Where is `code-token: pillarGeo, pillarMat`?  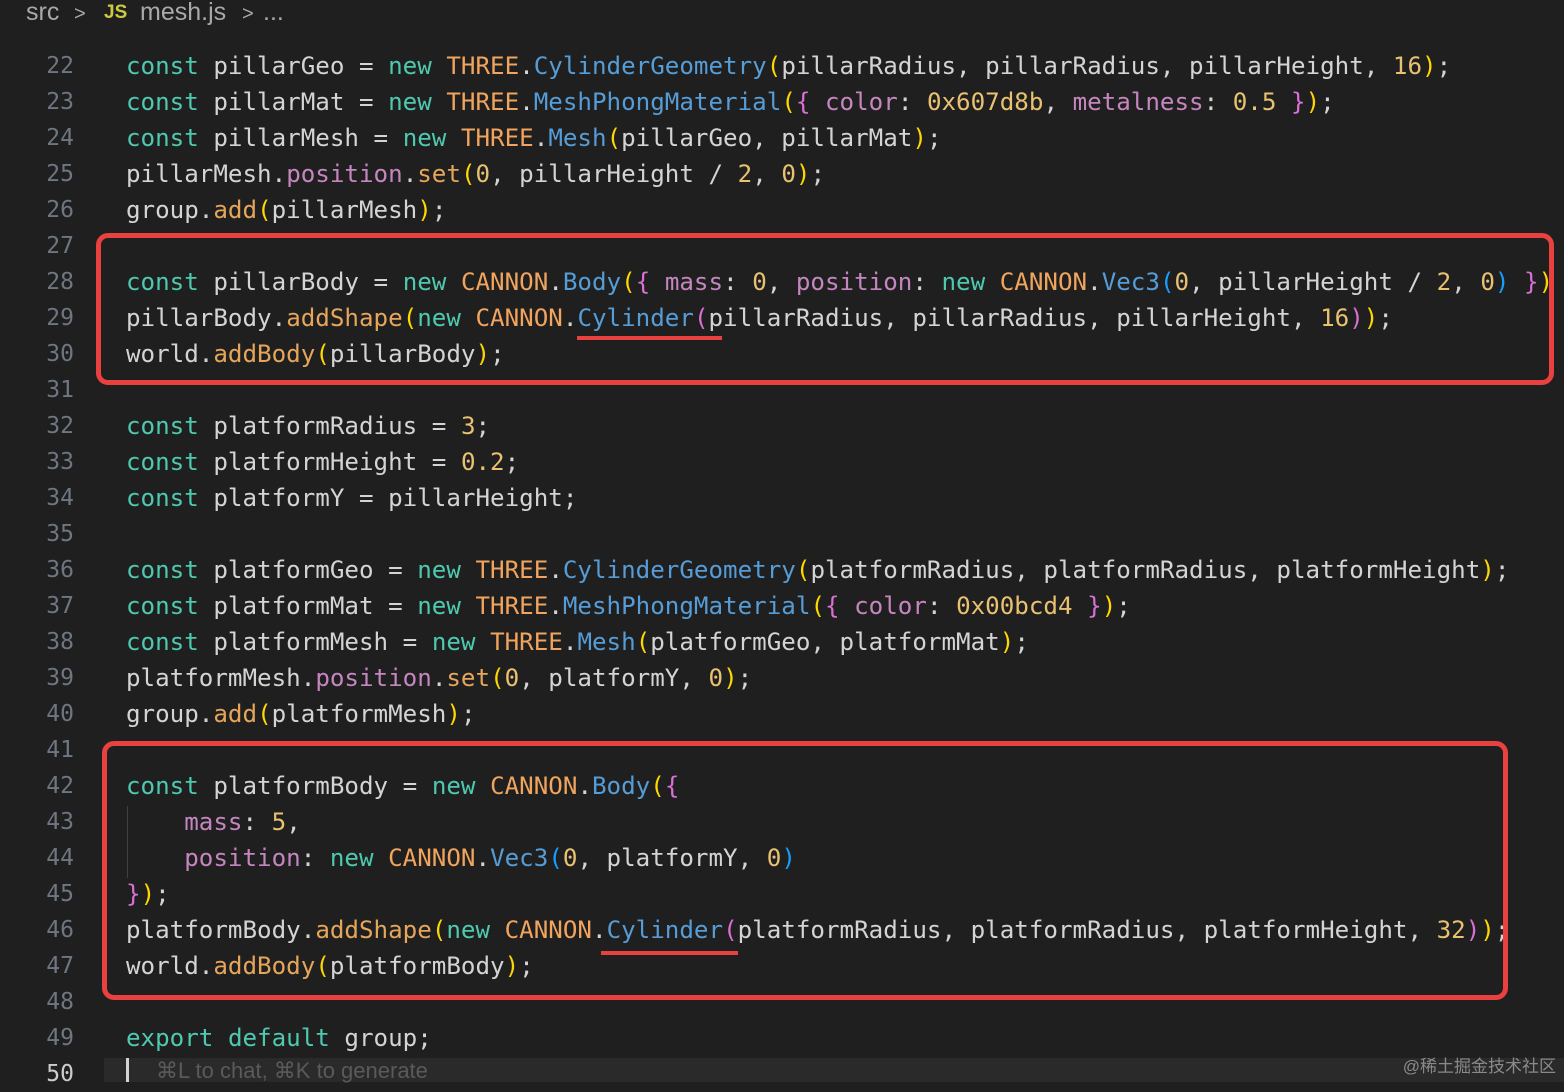
code-token: pillarGeo, pillarMat is located at coordinates (767, 138).